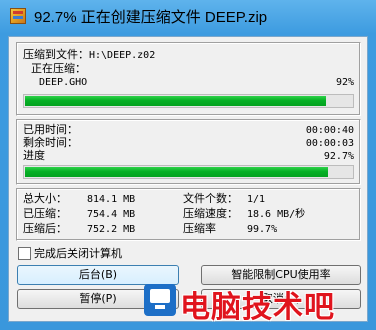 The width and height of the screenshot is (376, 330). I want to click on file-progress-bar, so click(188, 101).